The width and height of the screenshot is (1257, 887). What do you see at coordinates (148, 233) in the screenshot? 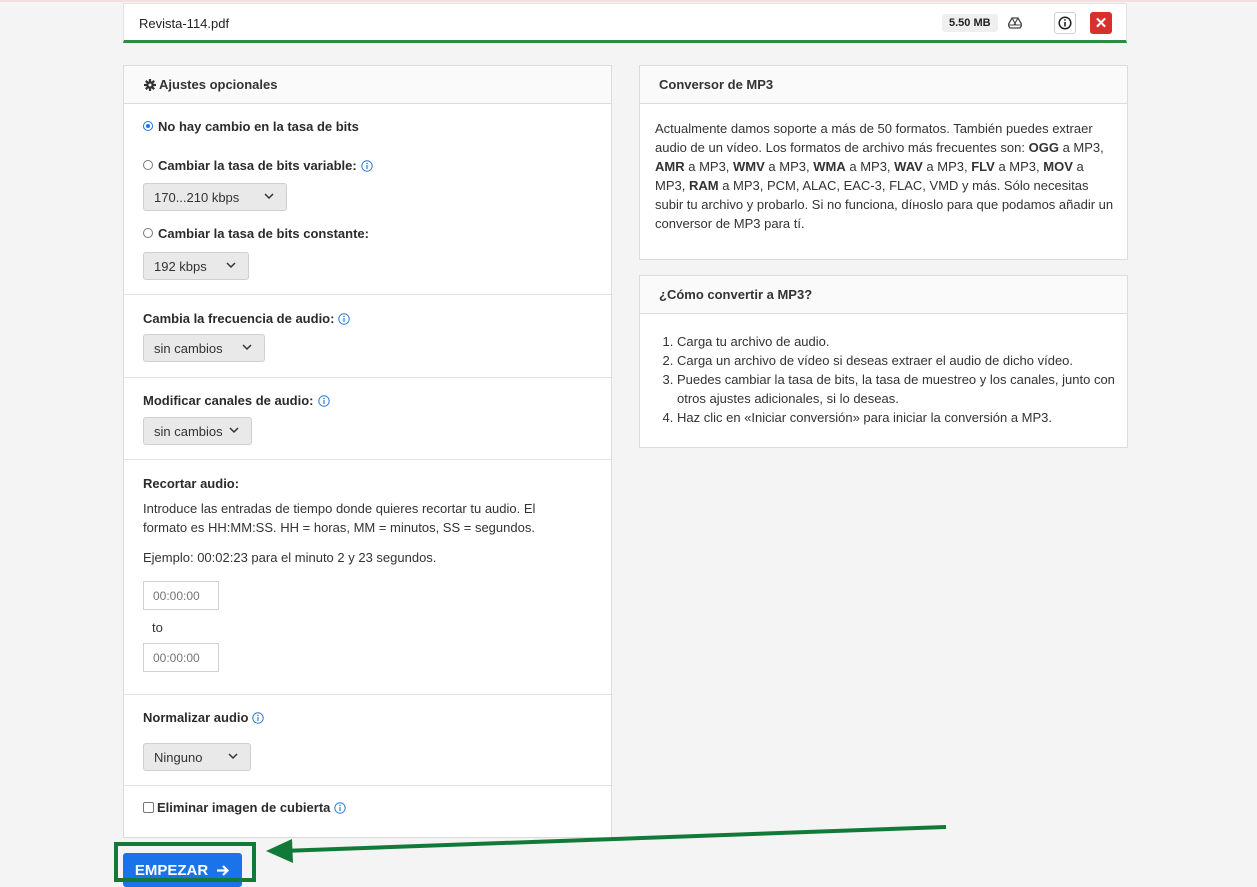
I see `radio-constant-bitrate` at bounding box center [148, 233].